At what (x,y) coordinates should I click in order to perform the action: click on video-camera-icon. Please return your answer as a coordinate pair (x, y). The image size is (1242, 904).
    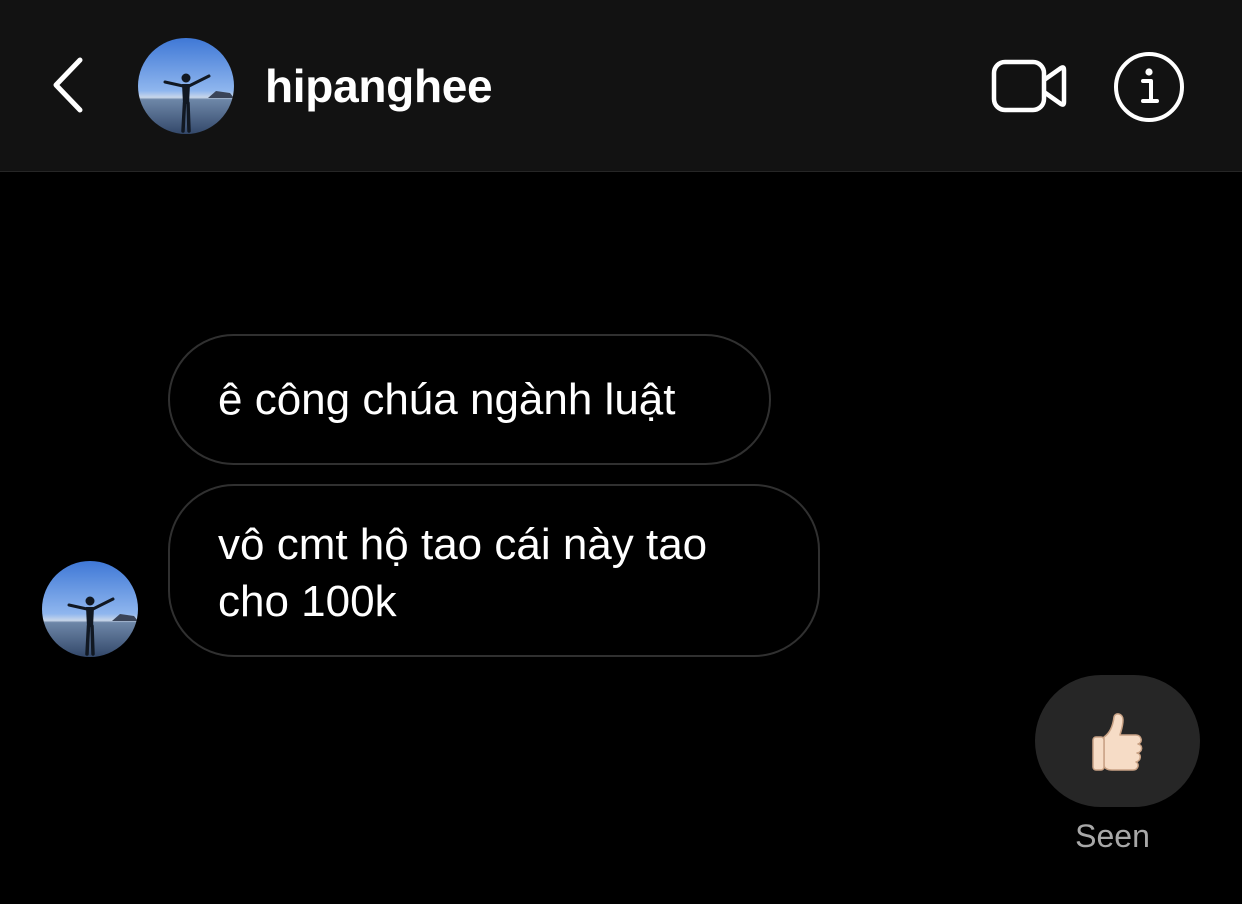
    Looking at the image, I should click on (1029, 86).